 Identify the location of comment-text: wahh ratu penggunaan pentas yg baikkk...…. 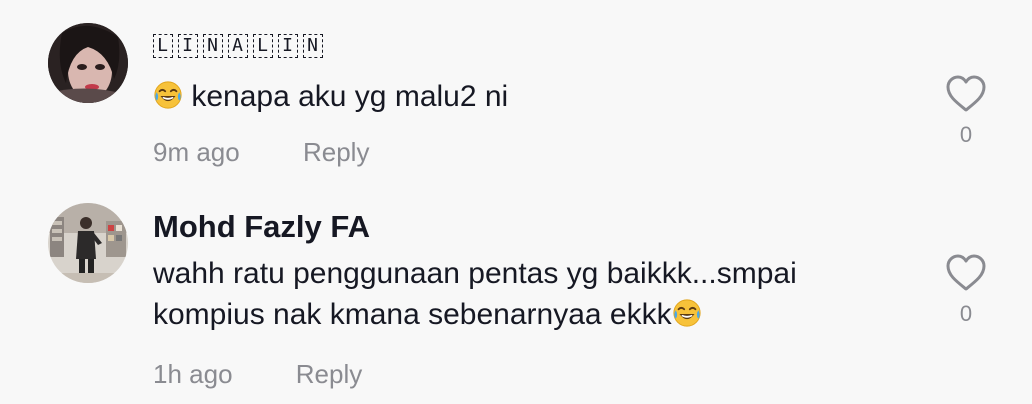
(533, 294).